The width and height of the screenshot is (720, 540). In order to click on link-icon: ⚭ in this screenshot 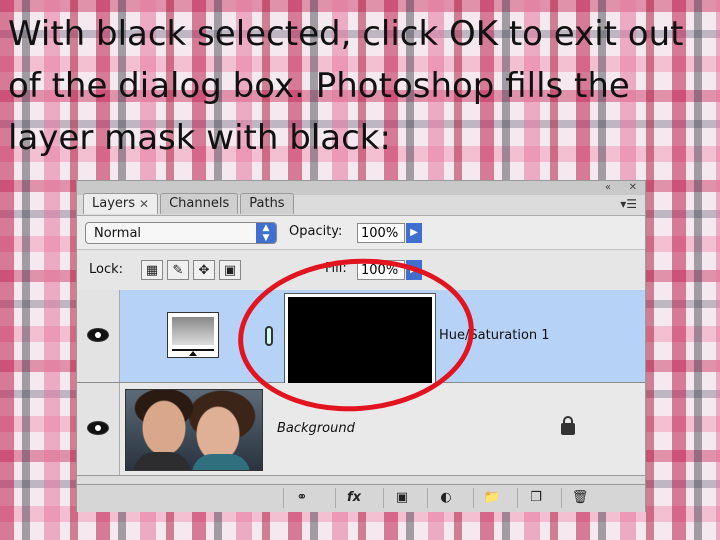, I will do `click(301, 498)`.